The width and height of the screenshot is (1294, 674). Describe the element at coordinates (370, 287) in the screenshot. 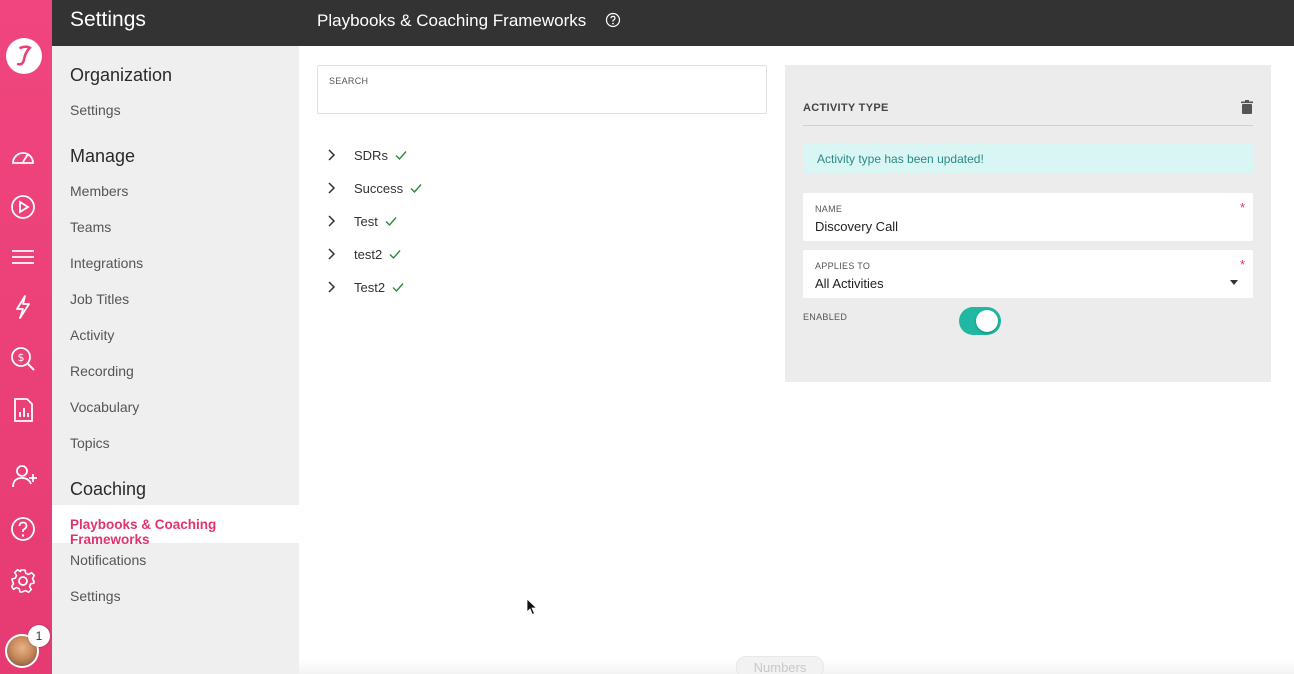

I see `tree-item-label: Test2` at that location.